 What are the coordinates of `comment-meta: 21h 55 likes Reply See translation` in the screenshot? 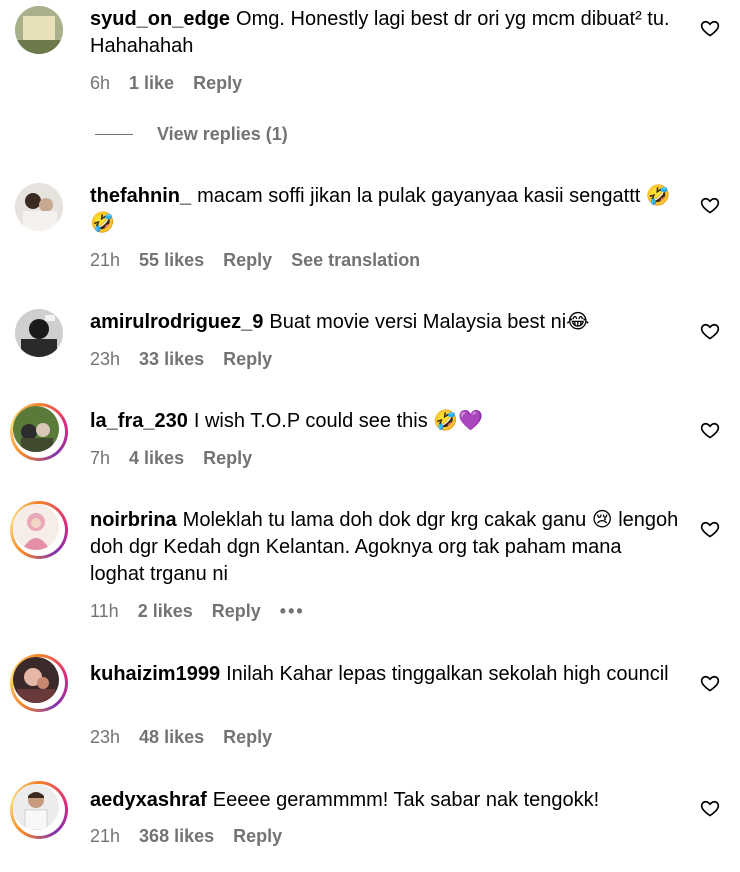 It's located at (255, 260).